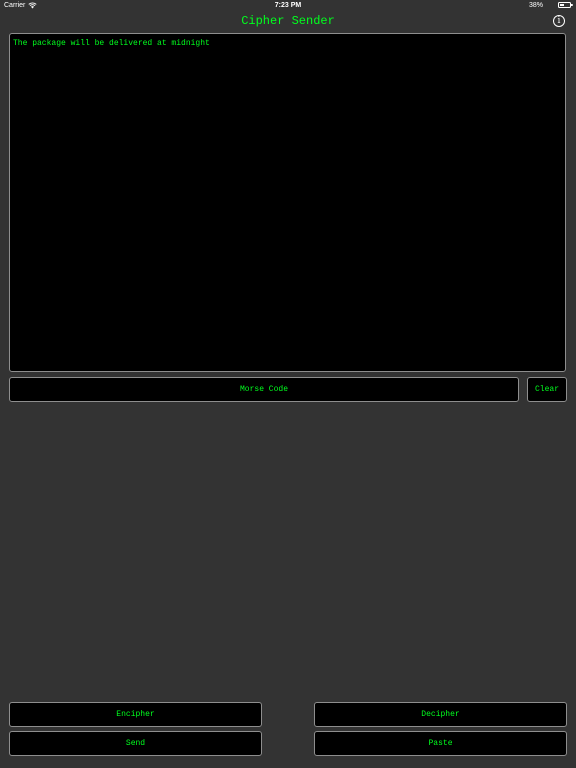 The height and width of the screenshot is (768, 576). What do you see at coordinates (440, 743) in the screenshot?
I see `paste-button: Paste` at bounding box center [440, 743].